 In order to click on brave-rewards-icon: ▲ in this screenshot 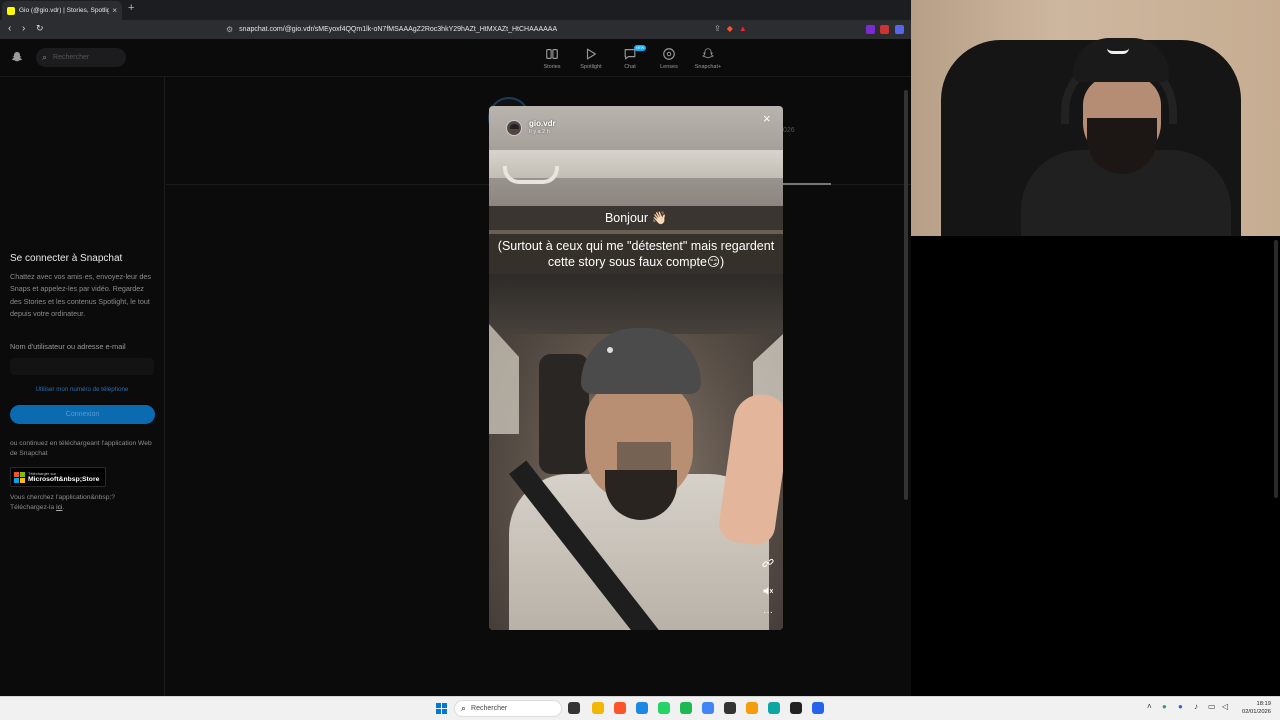, I will do `click(743, 28)`.